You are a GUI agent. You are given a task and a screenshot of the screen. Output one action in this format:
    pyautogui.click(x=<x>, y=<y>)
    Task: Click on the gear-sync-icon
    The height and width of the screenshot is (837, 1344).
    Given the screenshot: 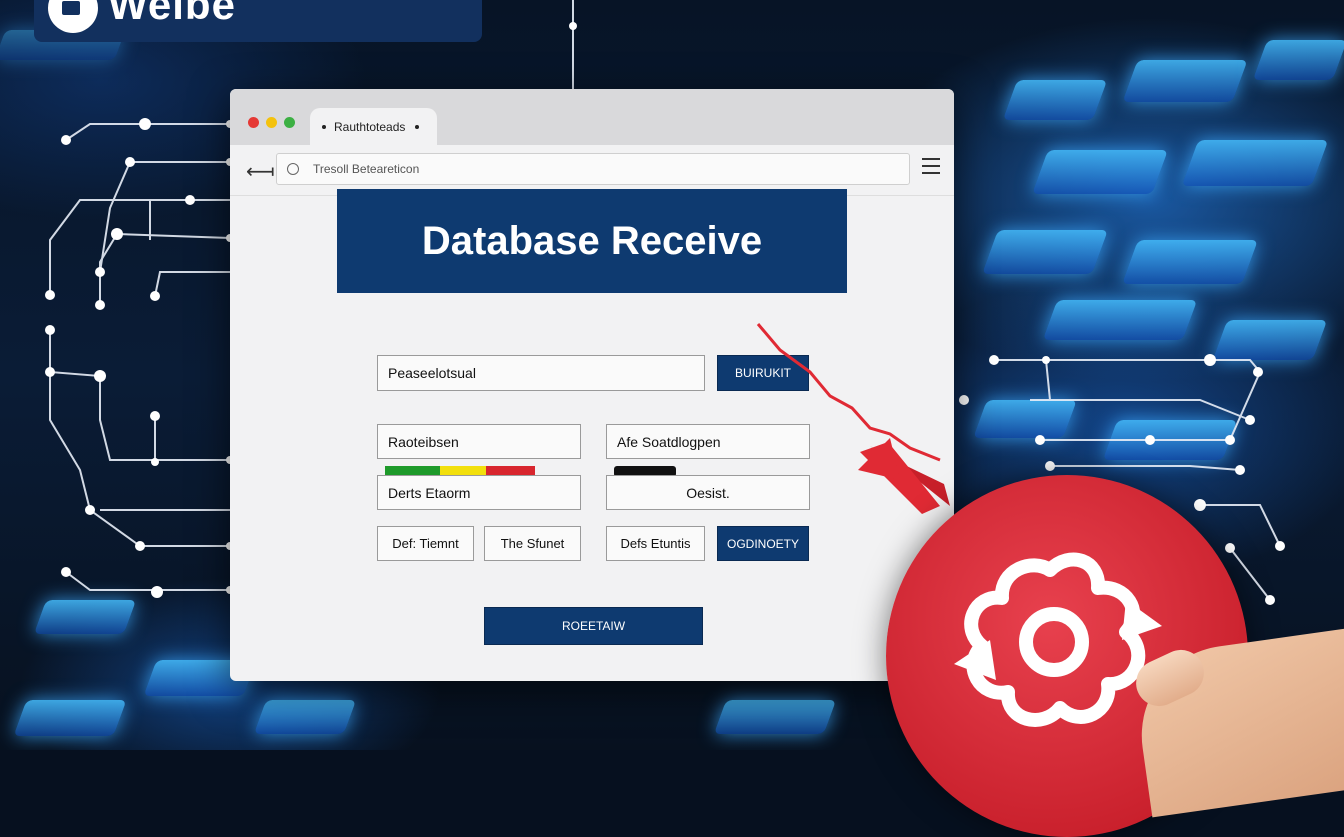 What is the action you would take?
    pyautogui.click(x=1058, y=639)
    